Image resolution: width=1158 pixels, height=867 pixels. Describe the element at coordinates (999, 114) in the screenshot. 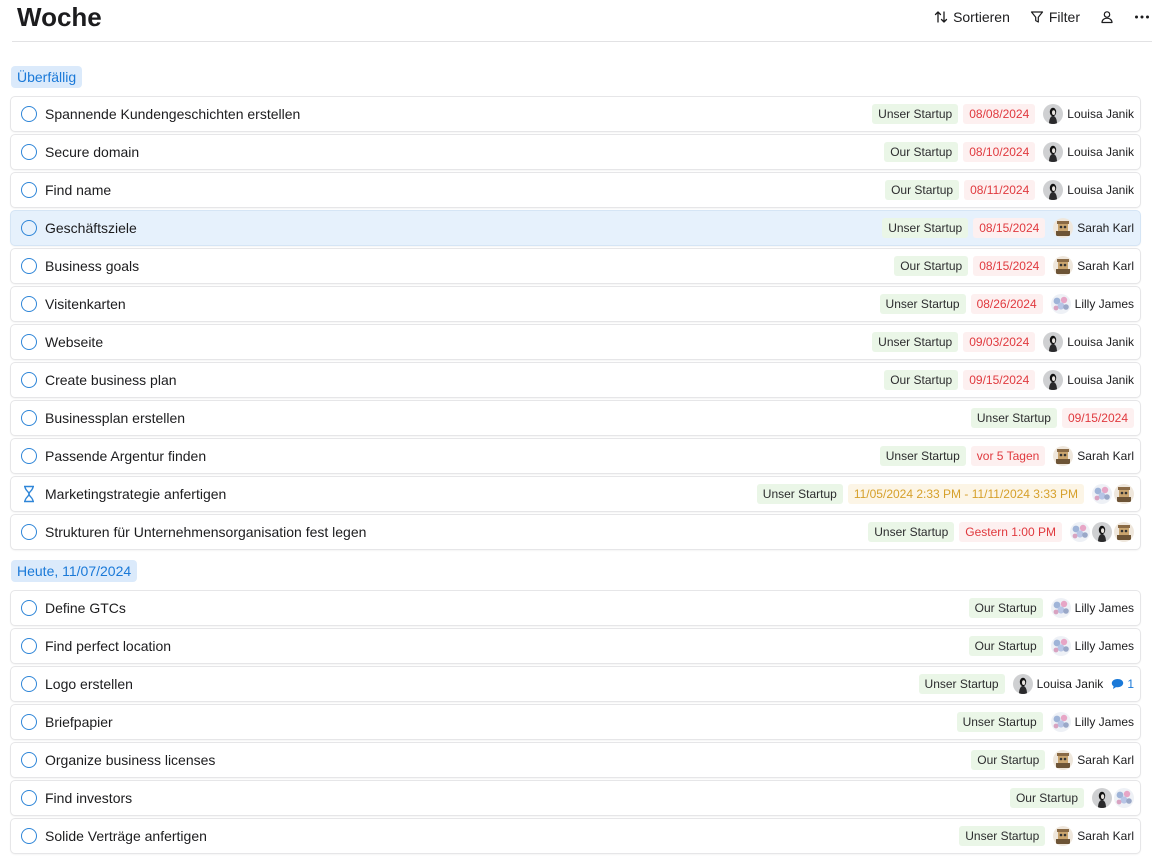

I see `due-date: 08/08/2024` at that location.